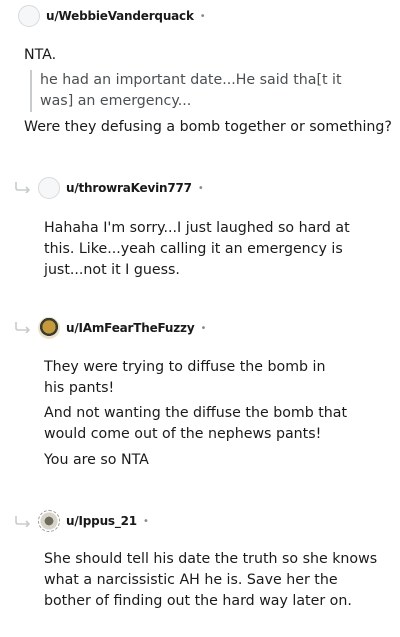 This screenshot has width=400, height=637. I want to click on comment-text: NTA., so click(40, 55).